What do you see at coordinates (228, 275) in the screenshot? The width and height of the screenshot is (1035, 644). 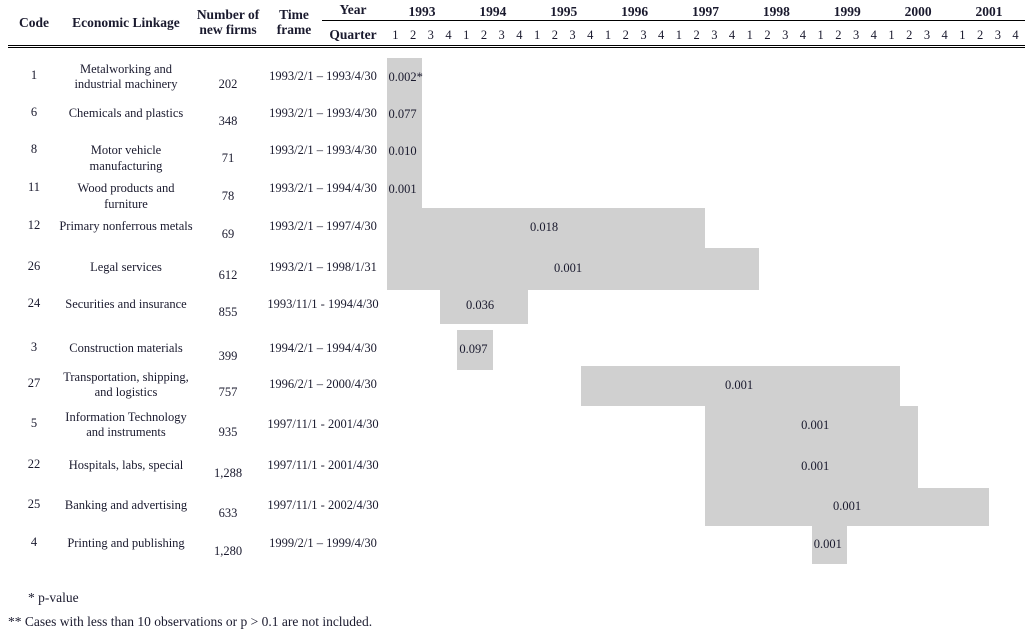 I see `cell-number-of-new-firms: 612` at bounding box center [228, 275].